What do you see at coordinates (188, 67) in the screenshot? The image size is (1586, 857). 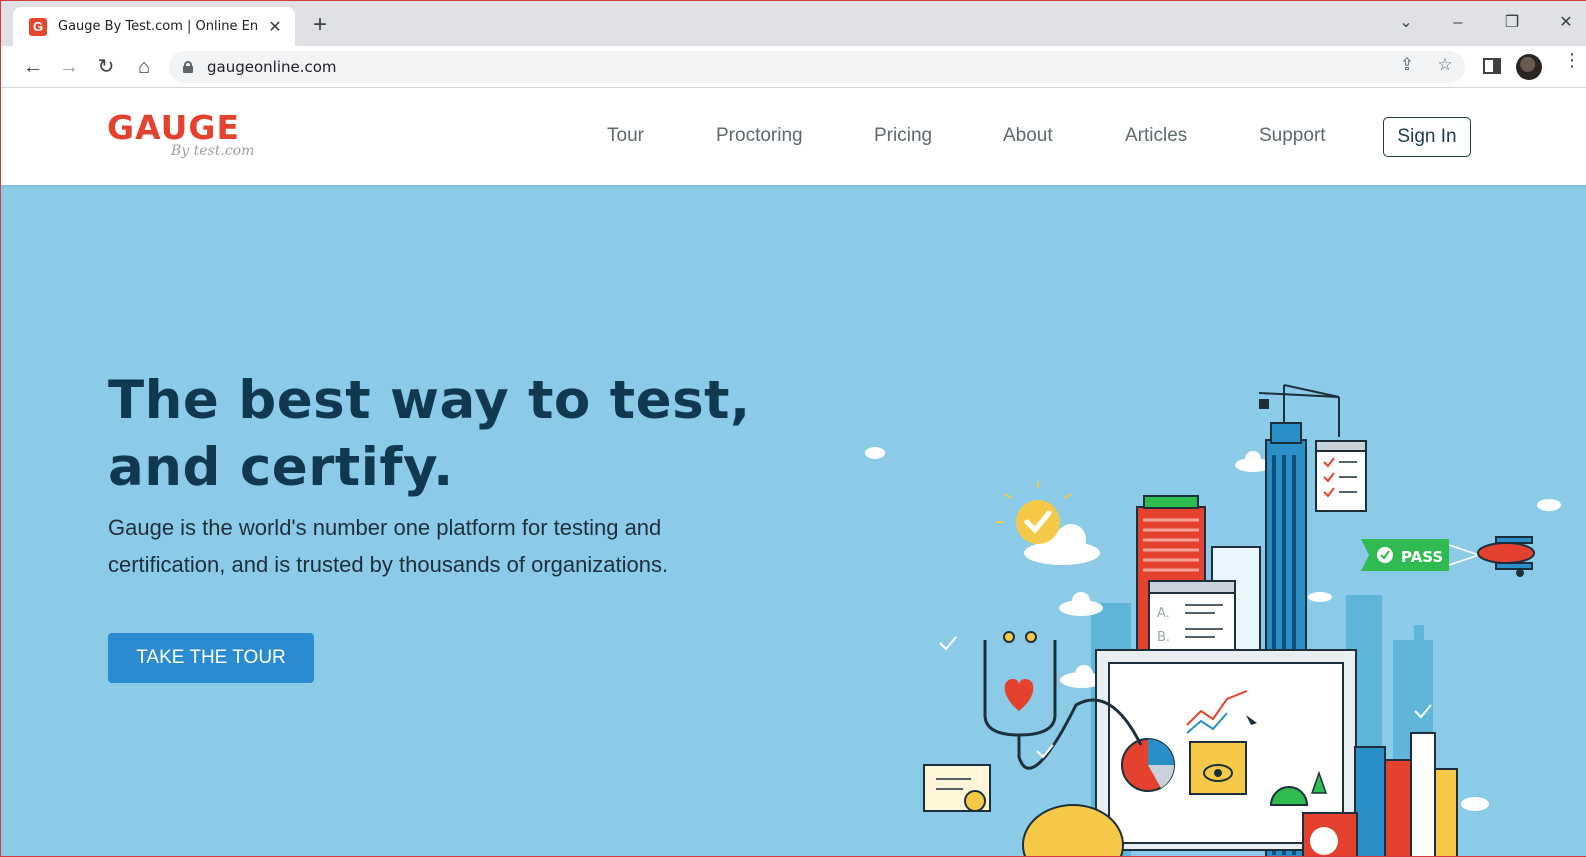 I see `lock-icon` at bounding box center [188, 67].